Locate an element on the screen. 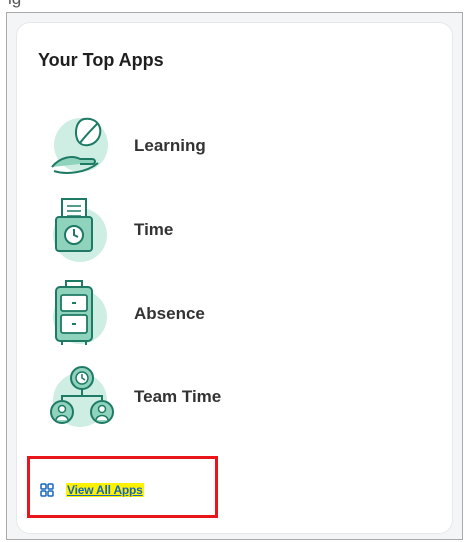  app-label-absence: Absence is located at coordinates (169, 313).